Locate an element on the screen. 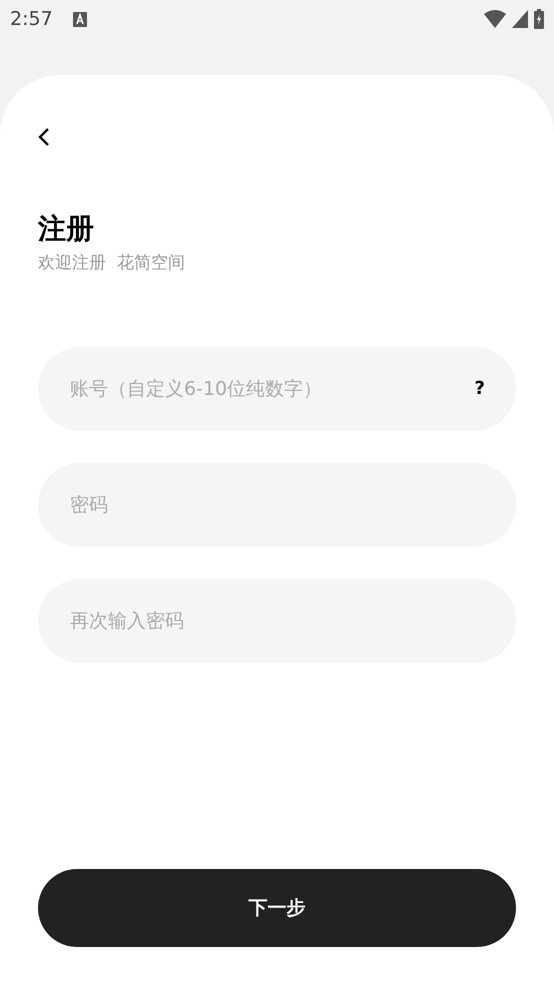  notification-icon is located at coordinates (79, 19).